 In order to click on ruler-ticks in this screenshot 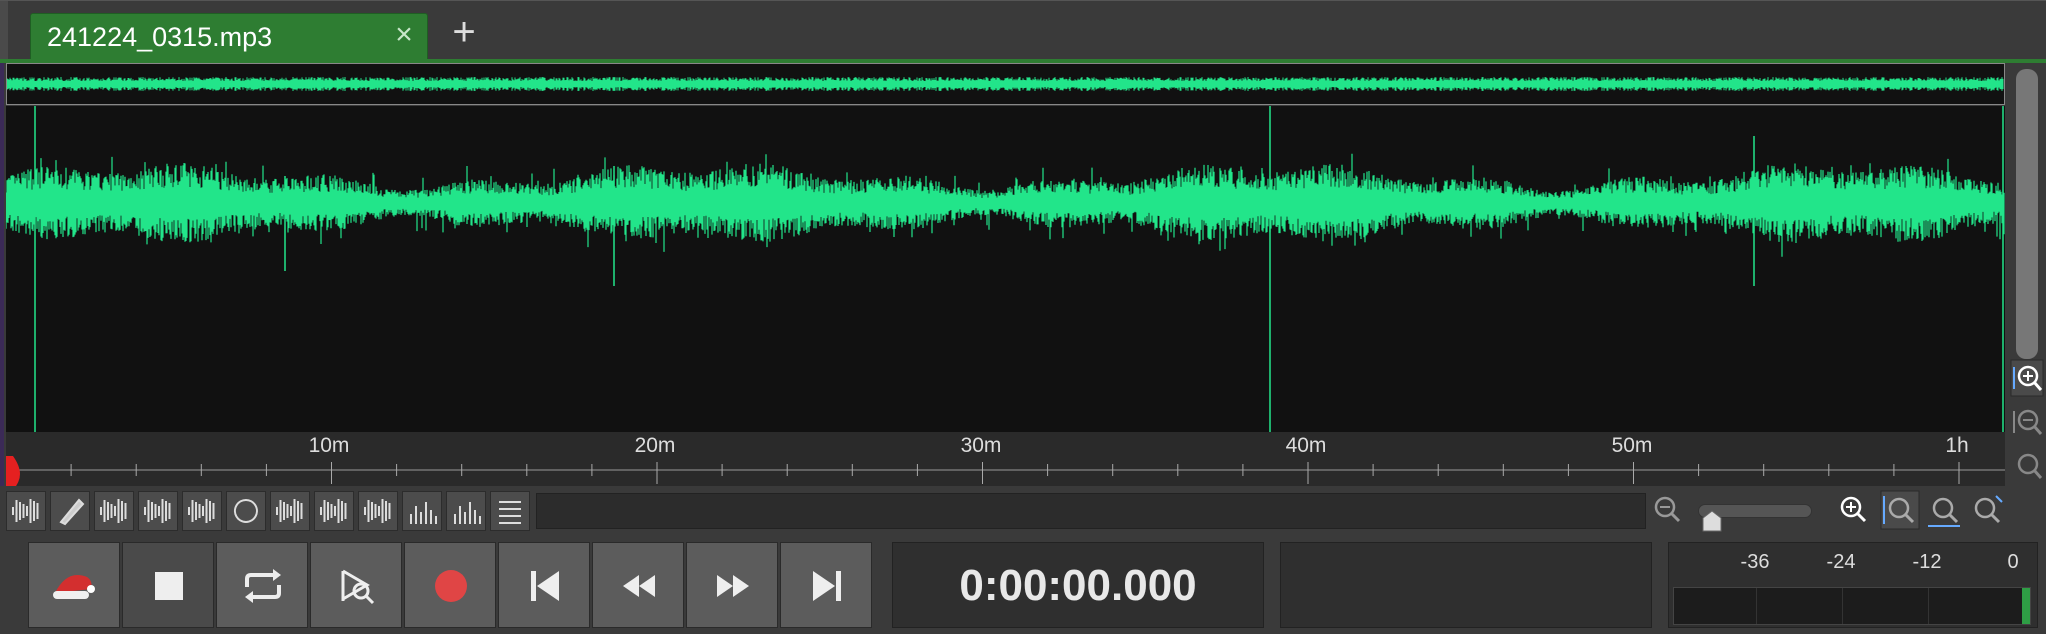, I will do `click(1005, 473)`.